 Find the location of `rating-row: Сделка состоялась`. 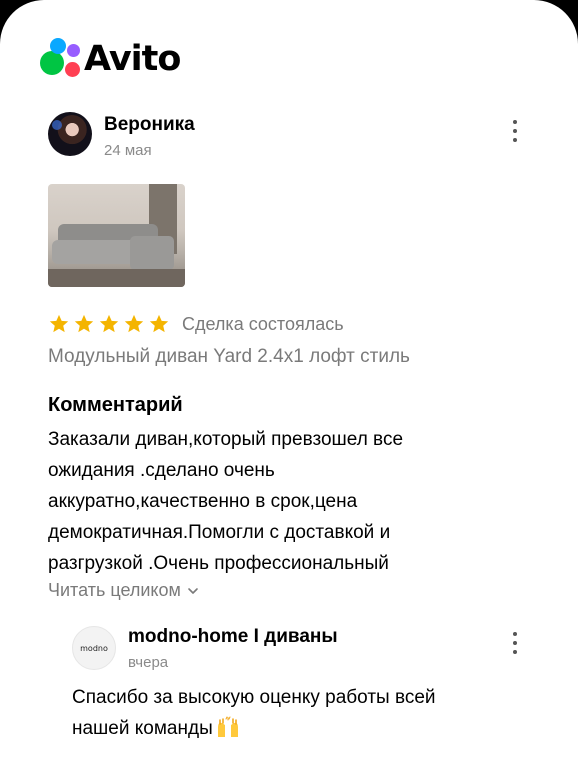

rating-row: Сделка состоялась is located at coordinates (196, 324).